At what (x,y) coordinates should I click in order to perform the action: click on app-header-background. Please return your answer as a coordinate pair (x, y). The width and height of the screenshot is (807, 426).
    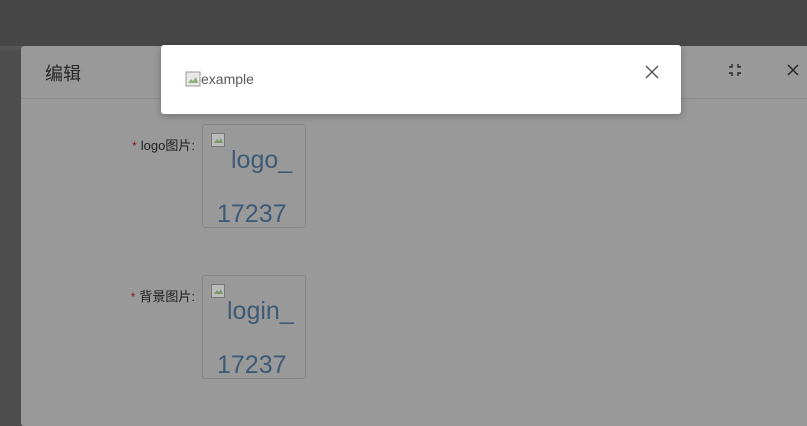
    Looking at the image, I should click on (403, 23).